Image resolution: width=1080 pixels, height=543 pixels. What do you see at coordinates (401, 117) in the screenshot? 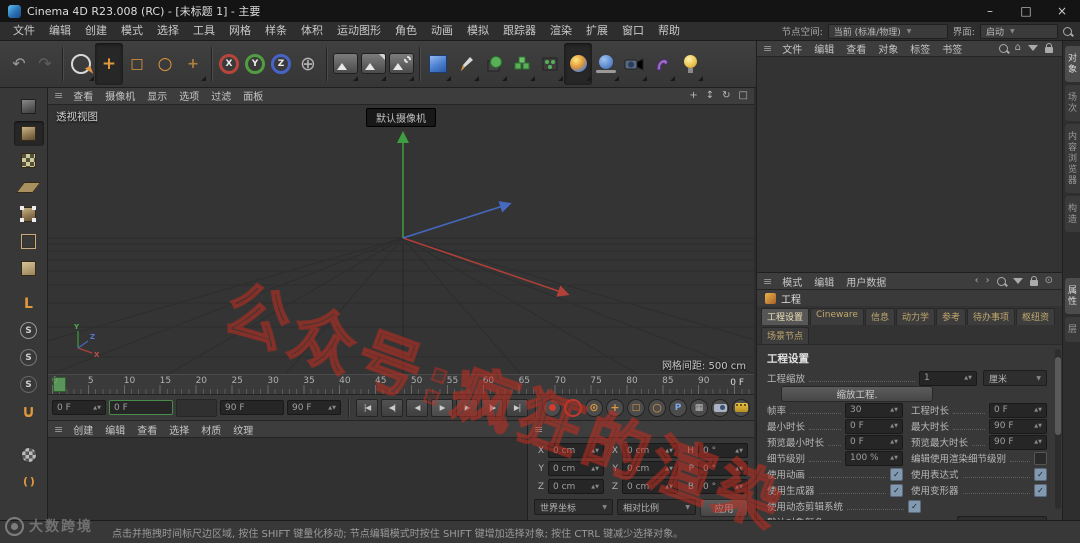
I see `camera-label: 默认摄像机` at bounding box center [401, 117].